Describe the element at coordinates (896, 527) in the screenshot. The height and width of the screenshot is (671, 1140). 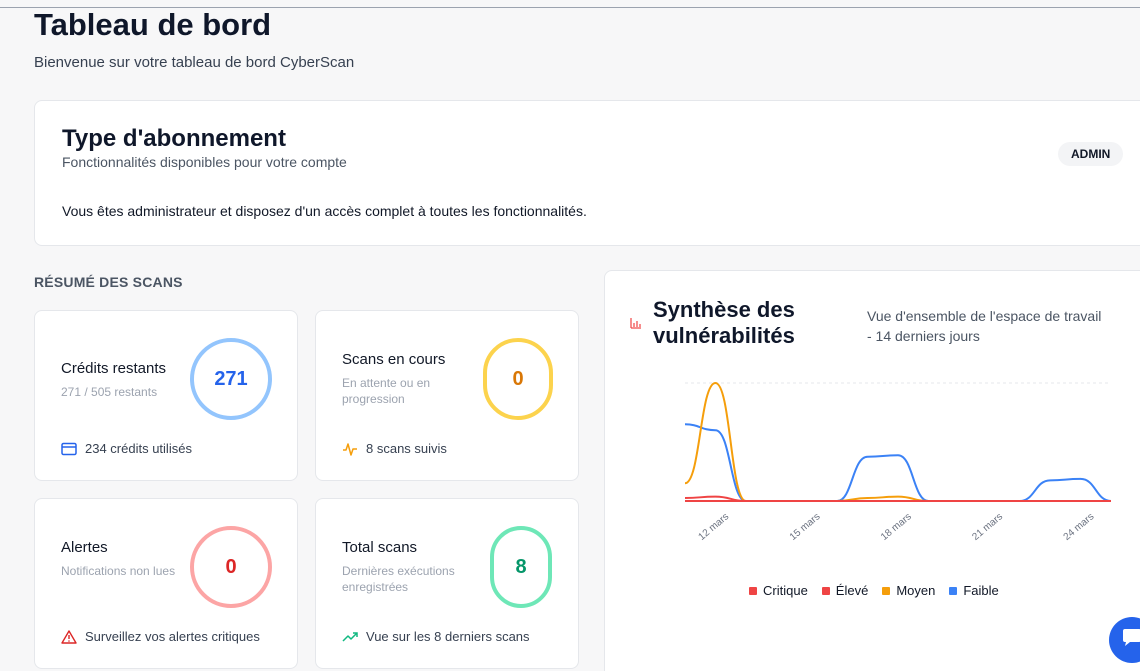
I see `x-tick-label: 18 mars` at that location.